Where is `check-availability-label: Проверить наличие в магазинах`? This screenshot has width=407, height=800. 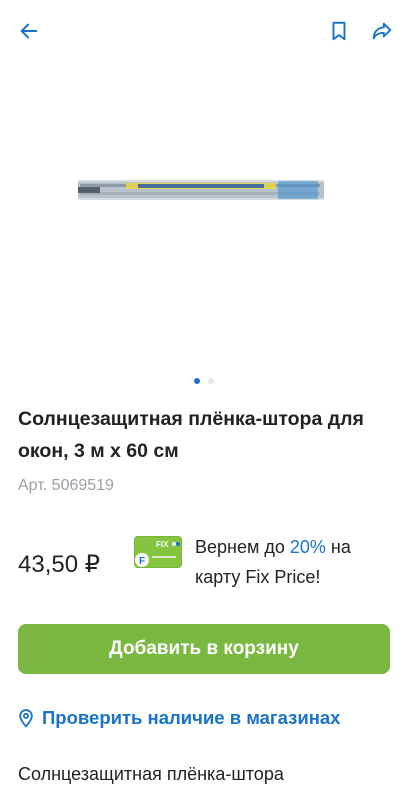
check-availability-label: Проверить наличие в магазинах is located at coordinates (191, 717).